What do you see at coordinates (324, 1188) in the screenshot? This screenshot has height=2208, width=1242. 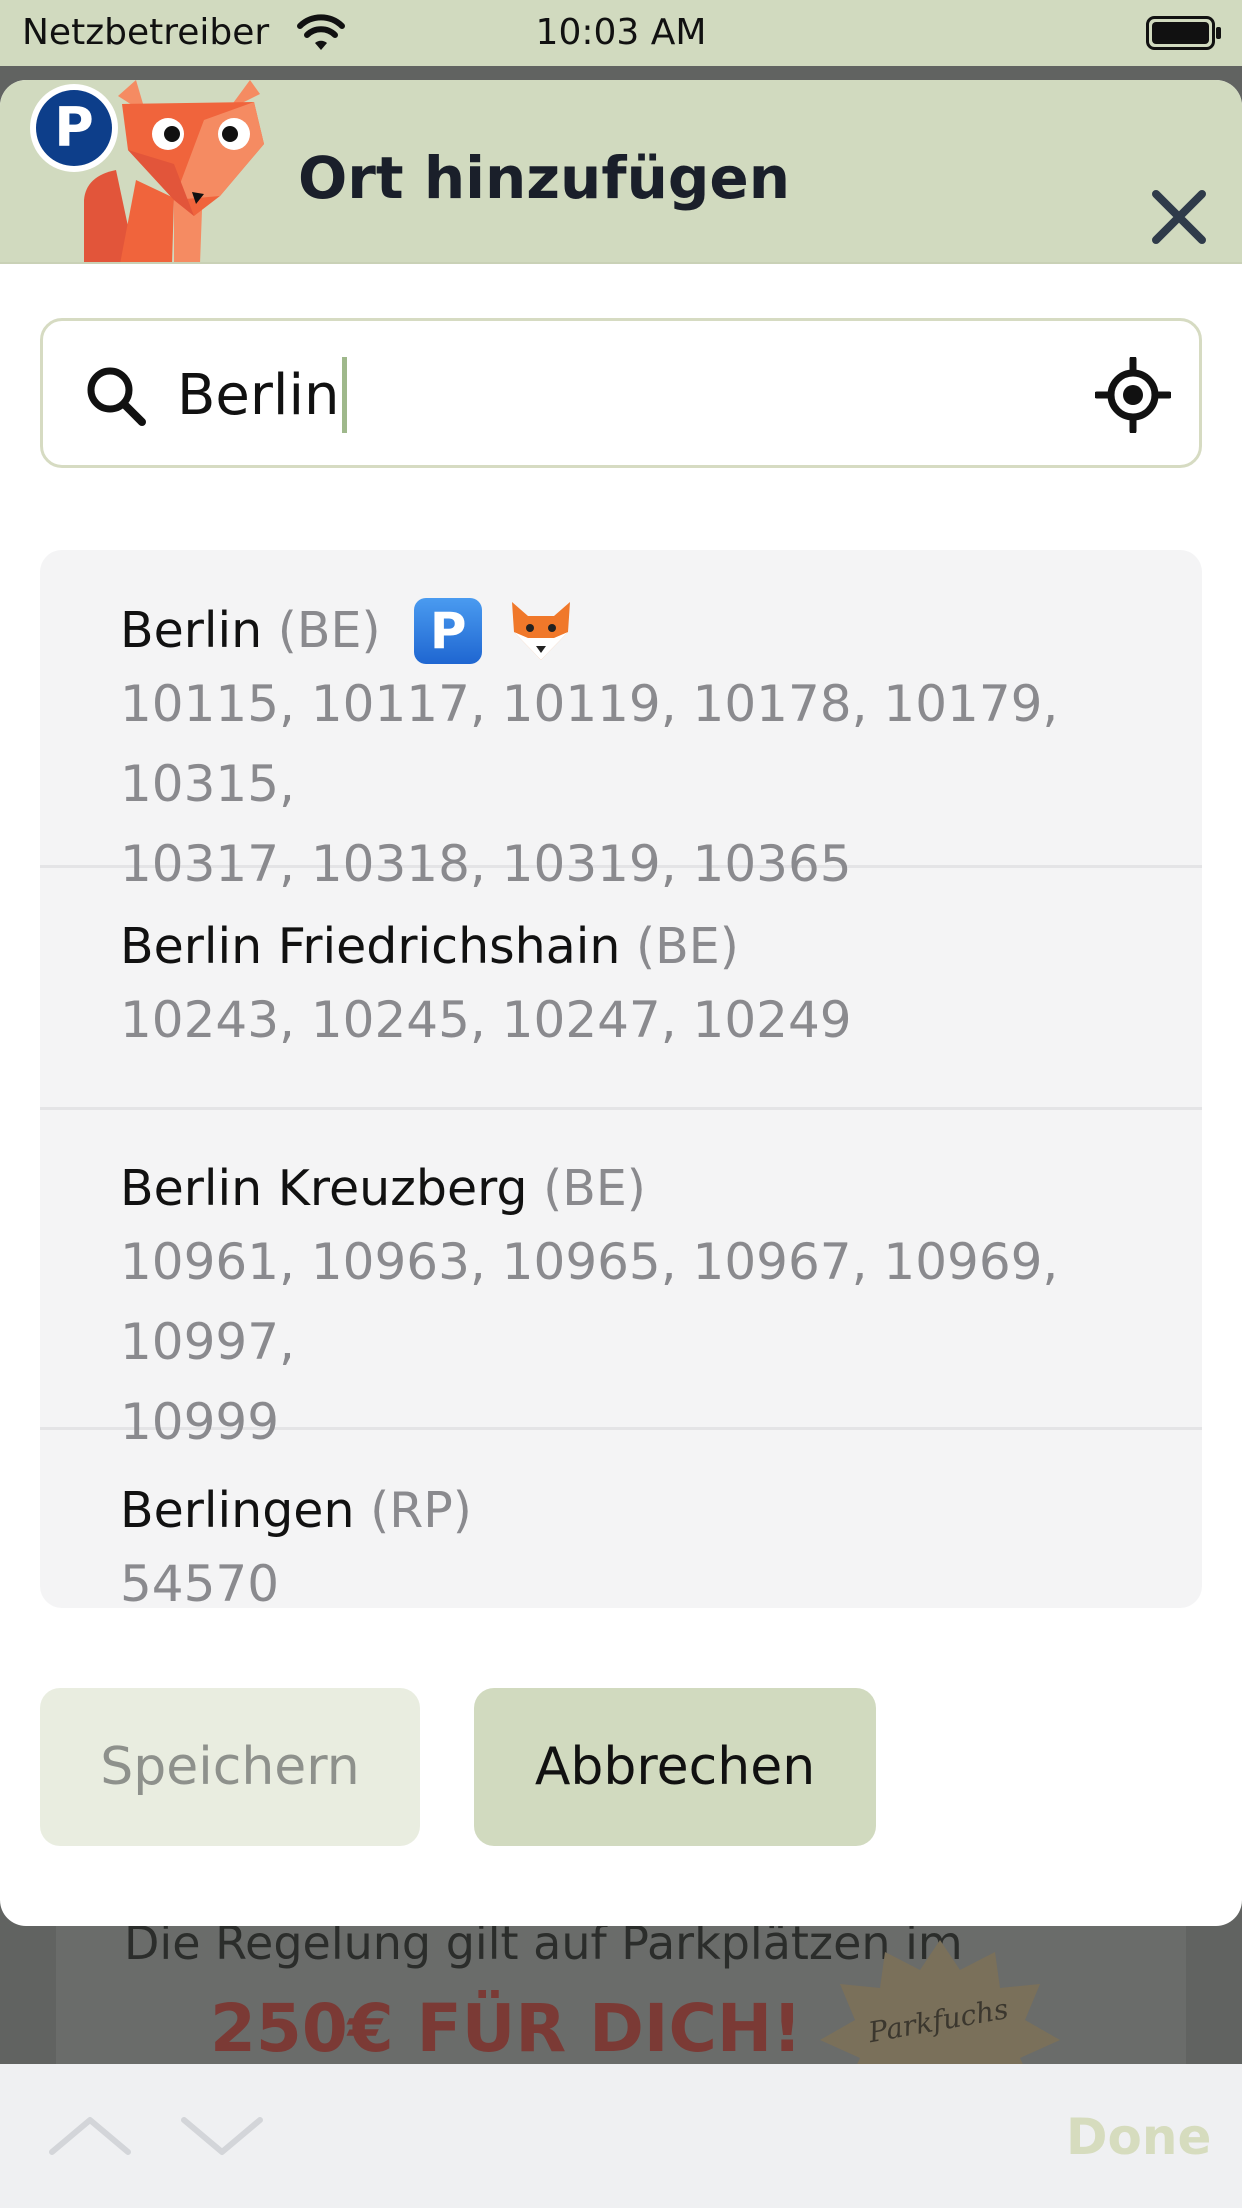 I see `result-name: Berlin Kreuzberg` at bounding box center [324, 1188].